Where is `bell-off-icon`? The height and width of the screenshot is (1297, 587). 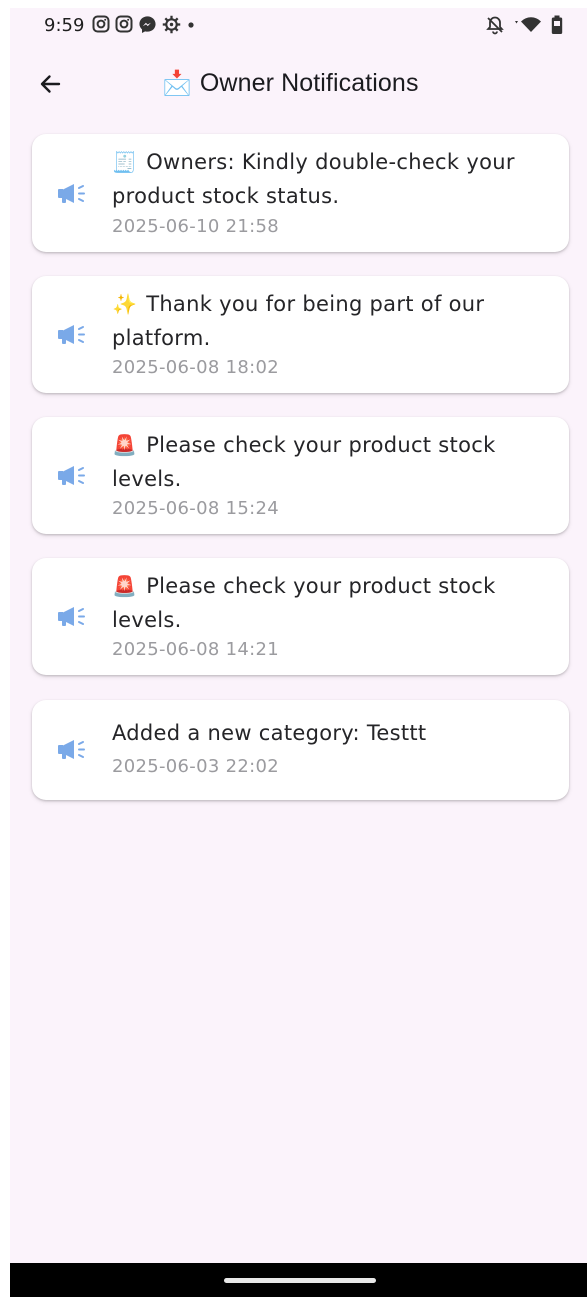 bell-off-icon is located at coordinates (495, 27).